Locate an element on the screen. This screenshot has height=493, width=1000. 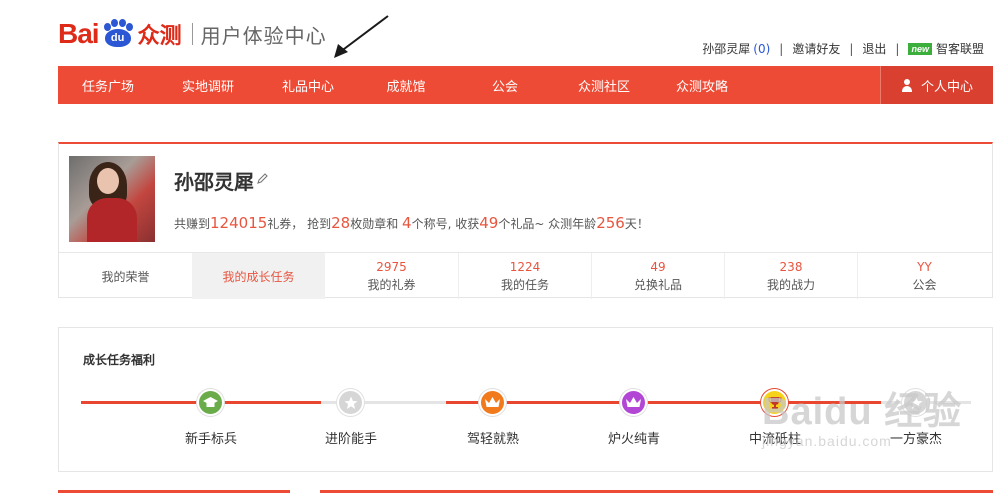
medal-count: 28 is located at coordinates (341, 223).